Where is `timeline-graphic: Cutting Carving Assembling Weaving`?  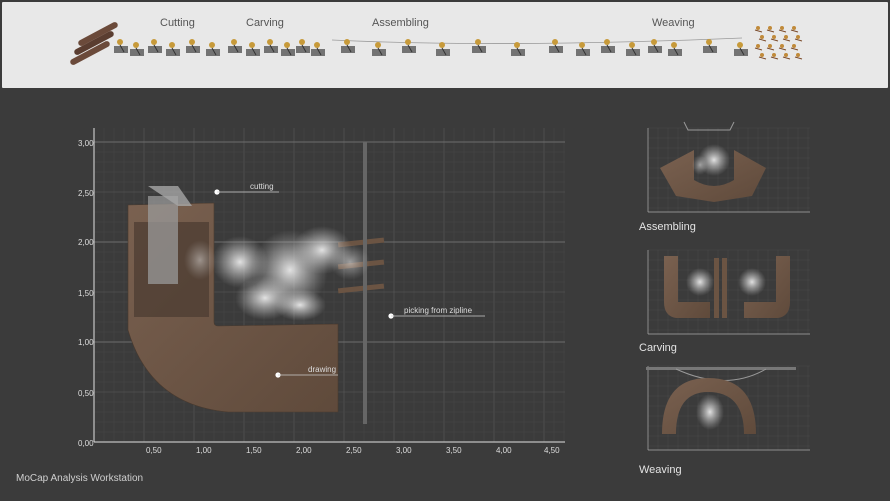 timeline-graphic: Cutting Carving Assembling Weaving is located at coordinates (436, 41).